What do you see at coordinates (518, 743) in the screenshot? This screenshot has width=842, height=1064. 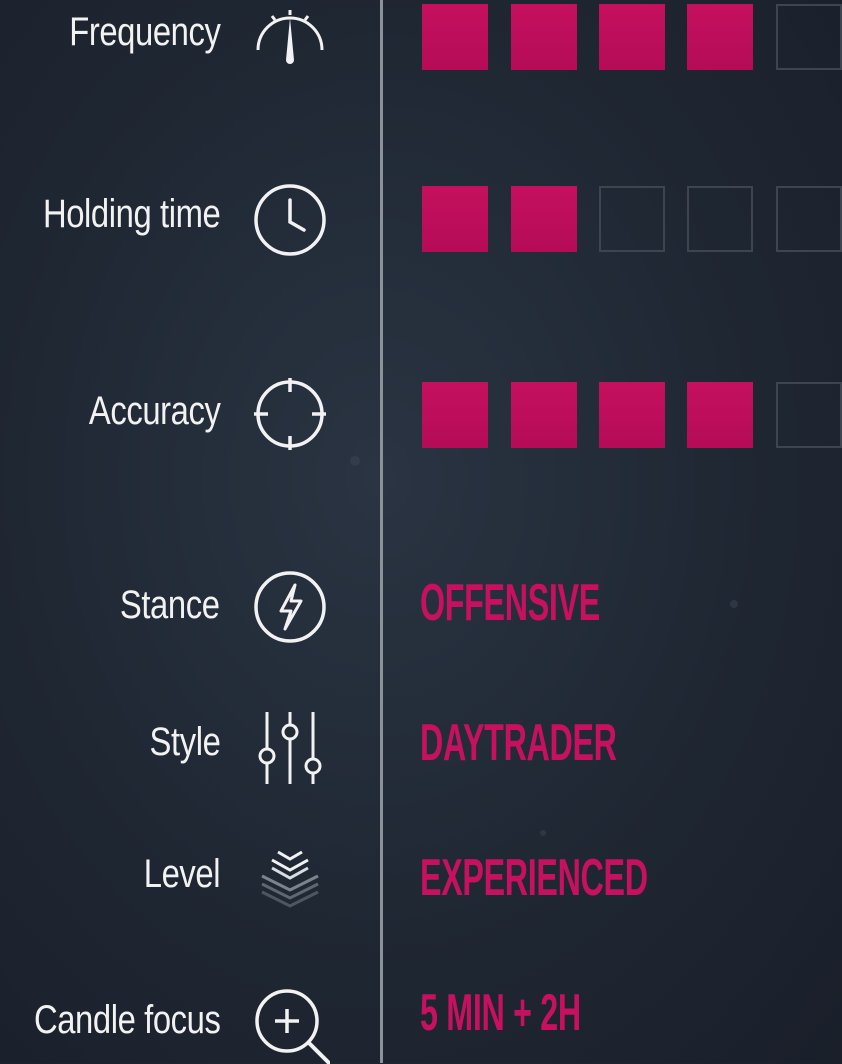 I see `attribute-value: DAYTRADER` at bounding box center [518, 743].